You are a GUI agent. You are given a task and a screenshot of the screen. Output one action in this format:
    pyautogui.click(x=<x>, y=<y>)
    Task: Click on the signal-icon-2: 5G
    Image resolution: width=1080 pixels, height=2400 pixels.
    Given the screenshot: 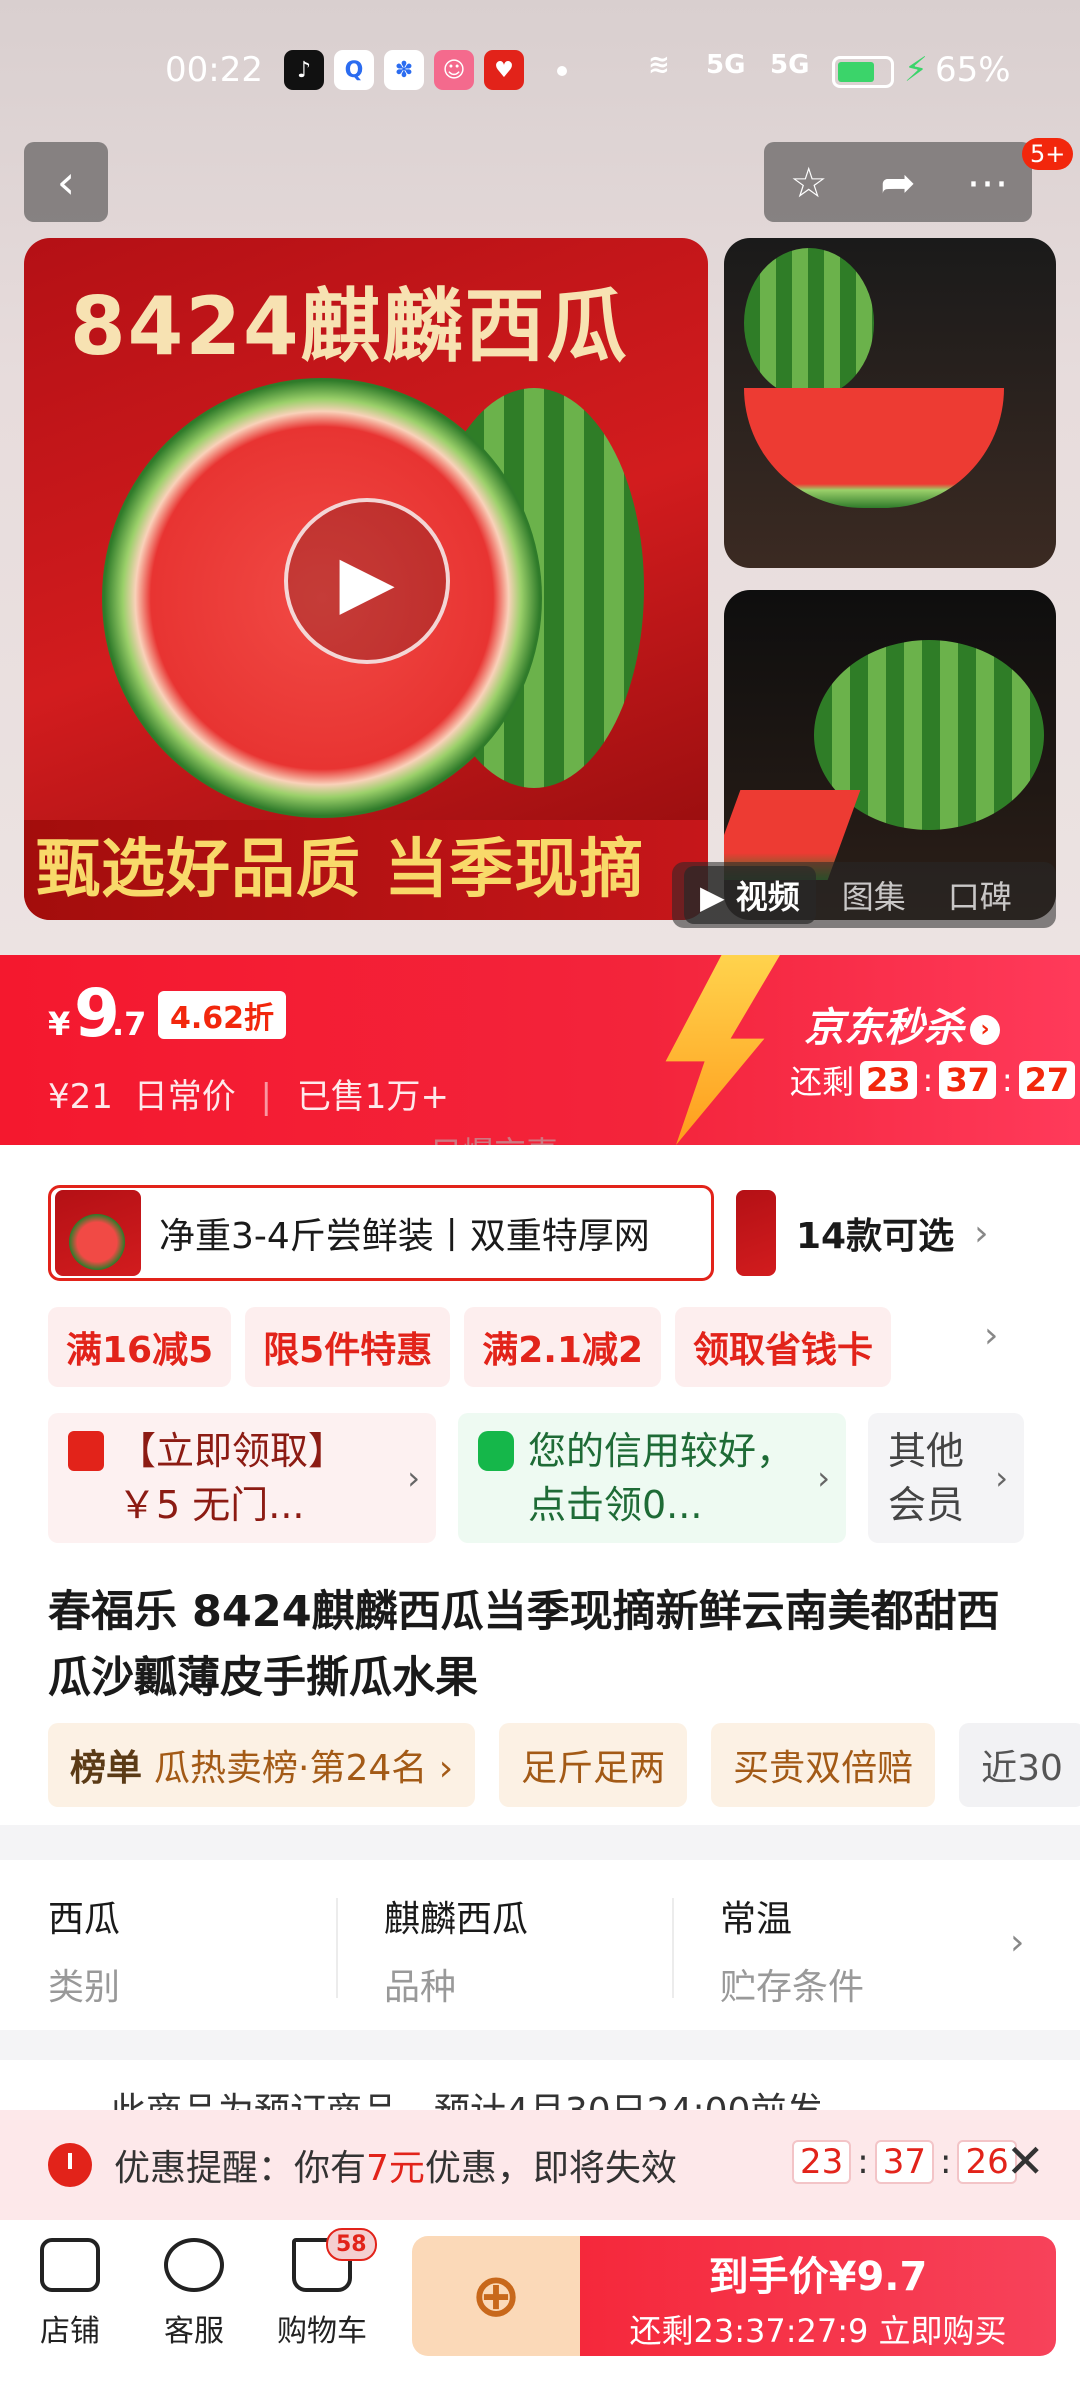 What is the action you would take?
    pyautogui.click(x=790, y=65)
    